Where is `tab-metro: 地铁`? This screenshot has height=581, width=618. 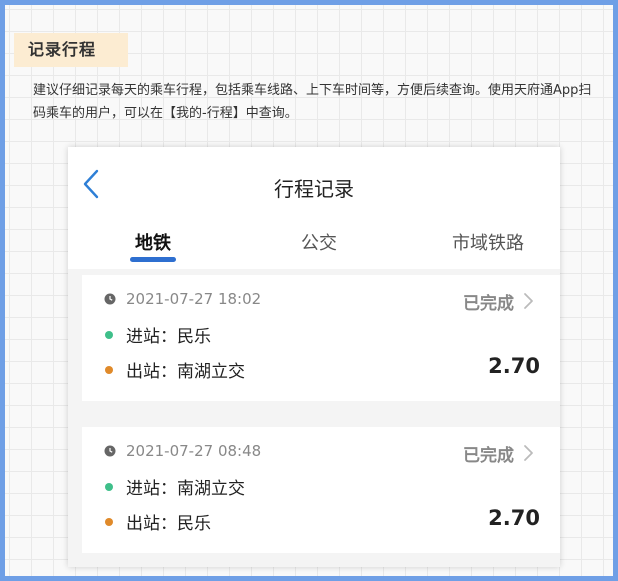
tab-metro: 地铁 is located at coordinates (153, 249).